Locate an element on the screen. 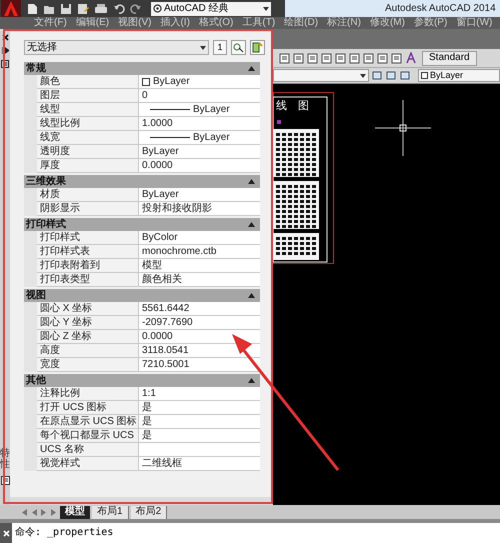 Image resolution: width=500 pixels, height=543 pixels. property-label: 线宽 is located at coordinates (88, 138).